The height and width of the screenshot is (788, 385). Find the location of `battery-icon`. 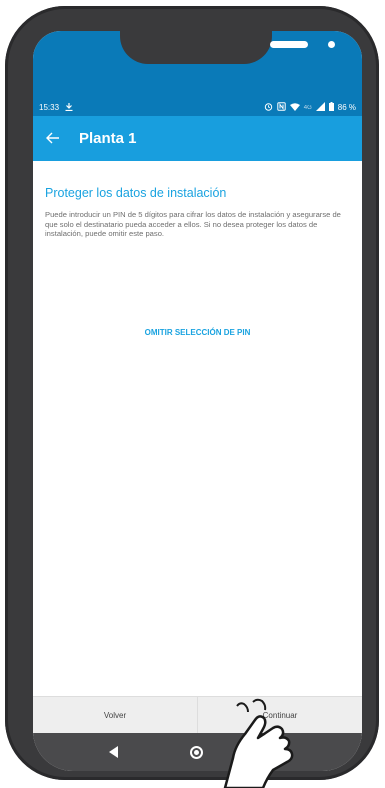

battery-icon is located at coordinates (331, 107).